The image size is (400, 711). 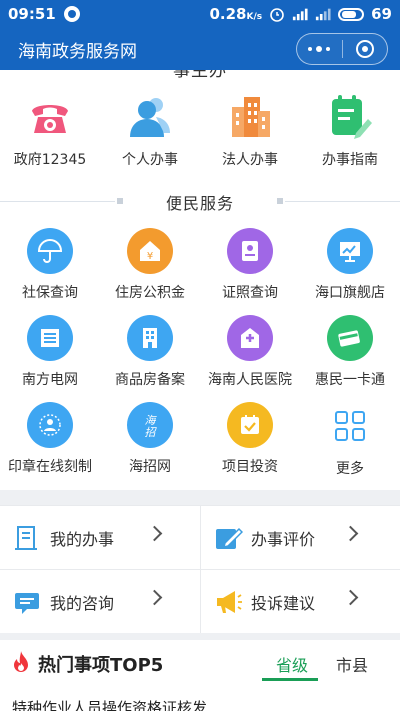 What do you see at coordinates (150, 425) in the screenshot?
I see `haizhao-logo-icon: 海招` at bounding box center [150, 425].